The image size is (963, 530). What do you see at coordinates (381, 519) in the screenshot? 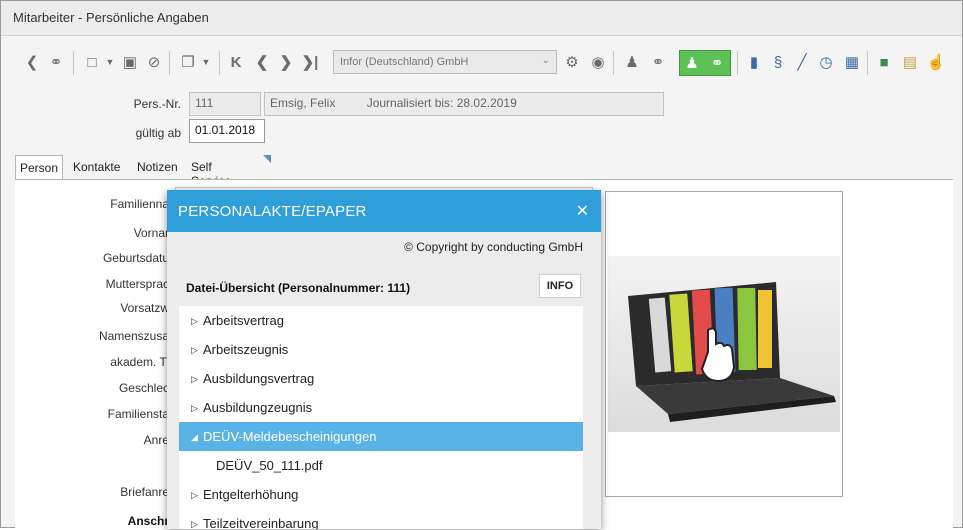
I see `tree-item-teilzeitvereinbarung: ▷ Teilzeitvereinbarung` at bounding box center [381, 519].